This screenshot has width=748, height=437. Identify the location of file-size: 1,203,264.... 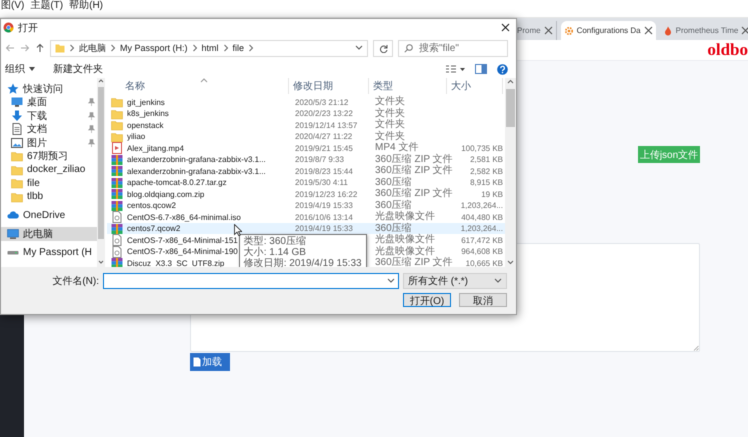
(482, 205).